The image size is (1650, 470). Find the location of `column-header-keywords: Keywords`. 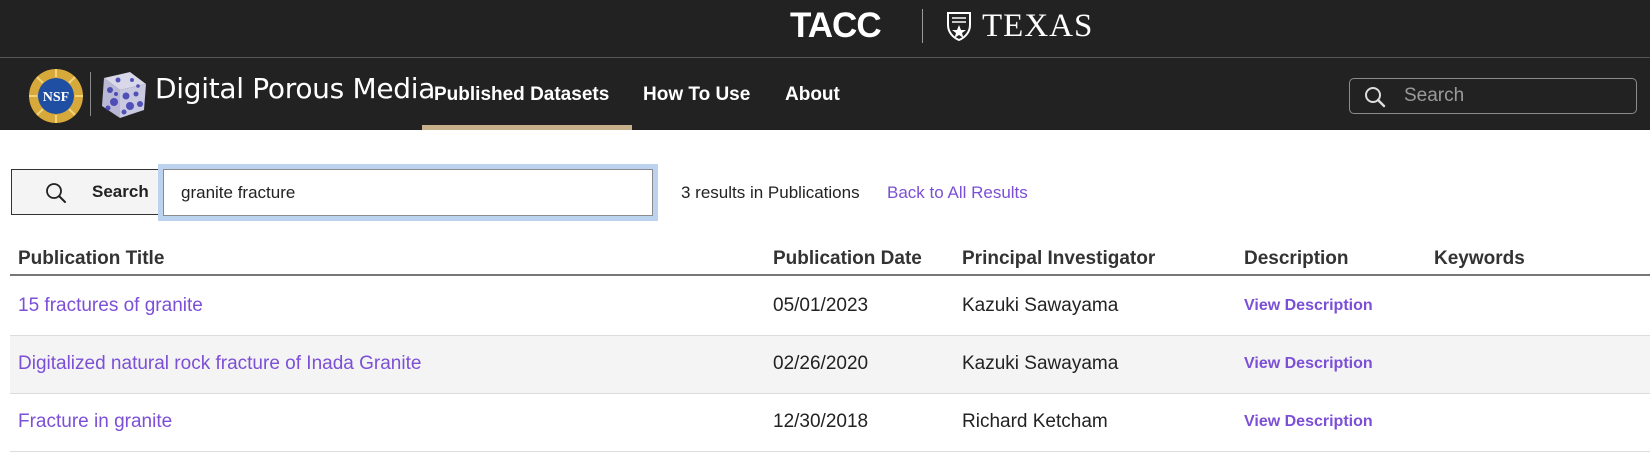

column-header-keywords: Keywords is located at coordinates (1479, 259).